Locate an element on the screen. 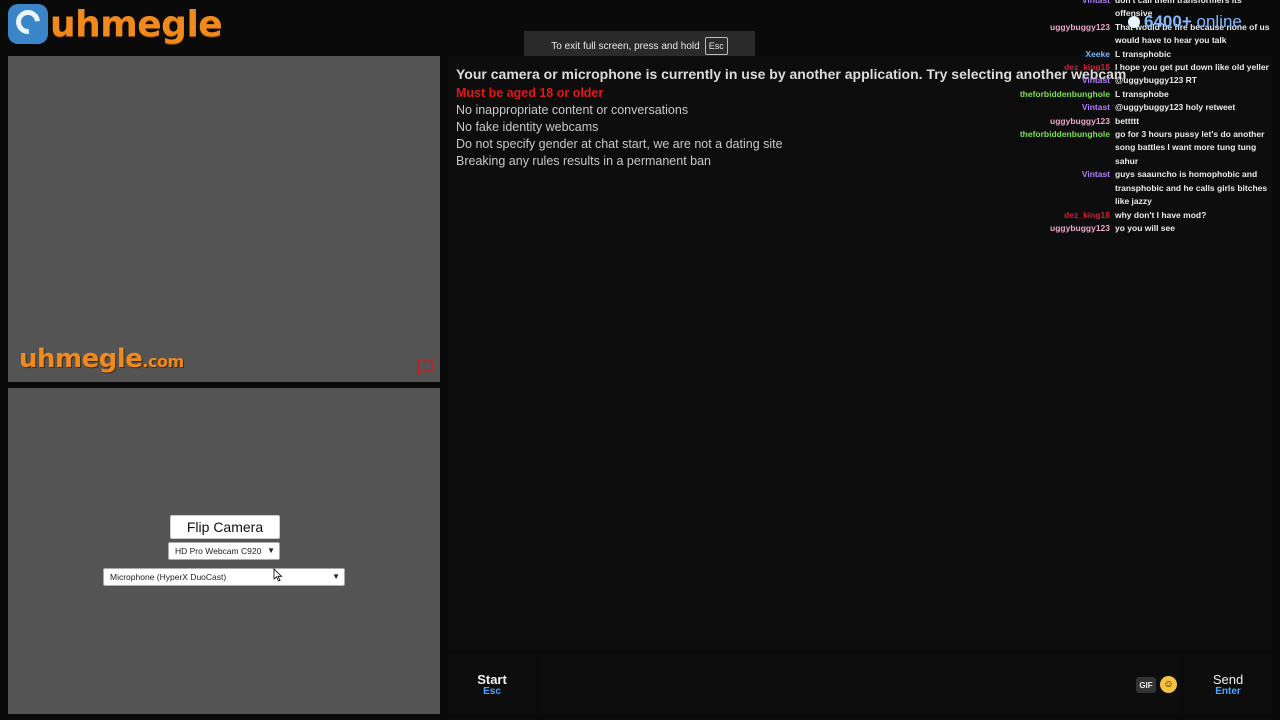 Image resolution: width=1280 pixels, height=720 pixels. chat-feed-text: @uggybuggy123 holy retweet is located at coordinates (1175, 107).